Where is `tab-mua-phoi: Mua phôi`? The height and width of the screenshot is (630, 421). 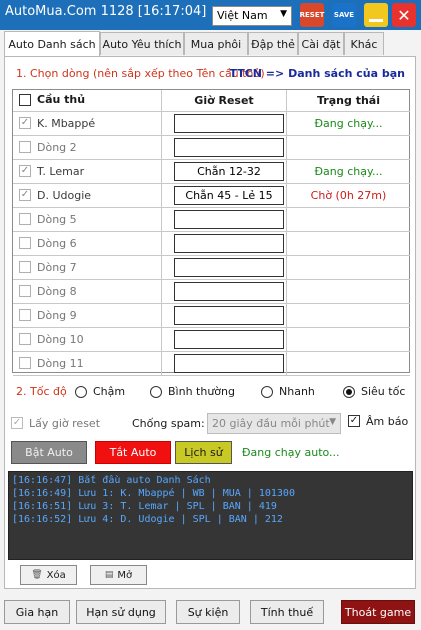 tab-mua-phoi: Mua phôi is located at coordinates (216, 43).